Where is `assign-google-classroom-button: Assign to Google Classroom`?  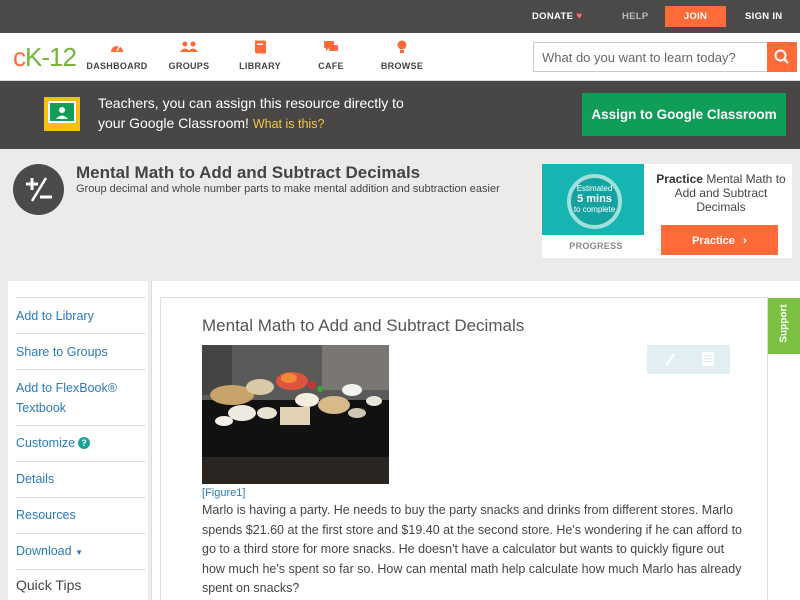
assign-google-classroom-button: Assign to Google Classroom is located at coordinates (684, 114).